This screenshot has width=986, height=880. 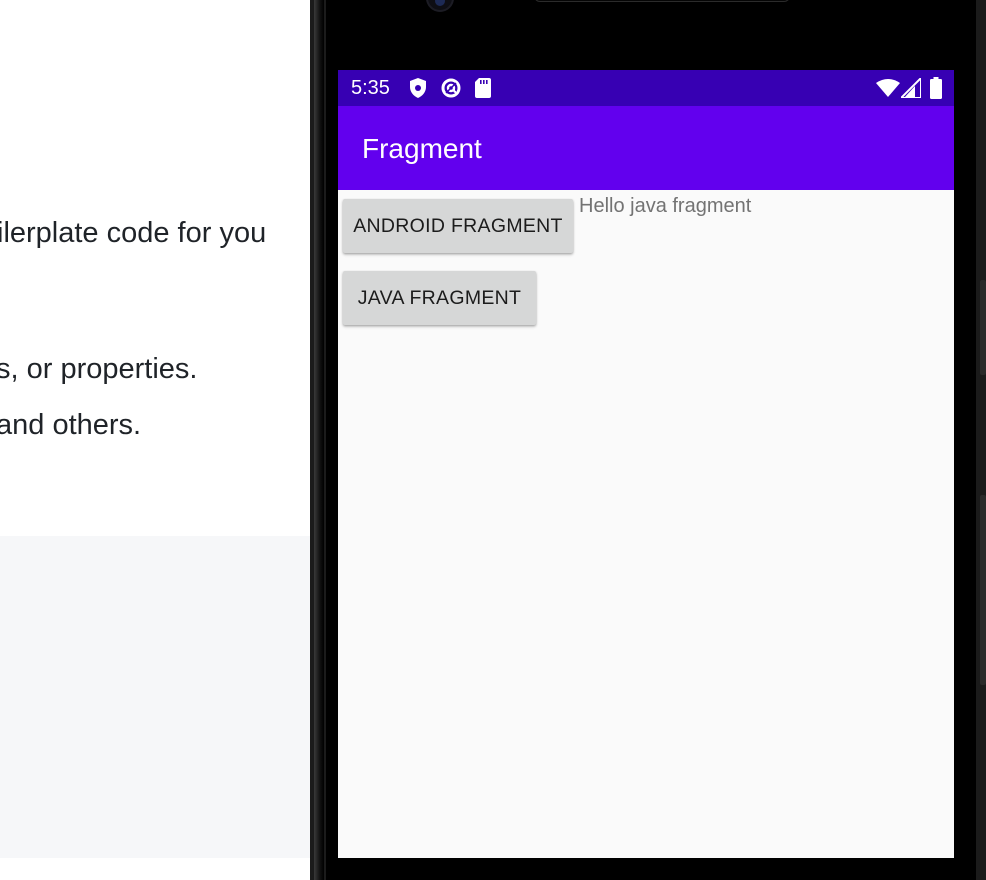 What do you see at coordinates (646, 148) in the screenshot?
I see `app-bar: Fragment` at bounding box center [646, 148].